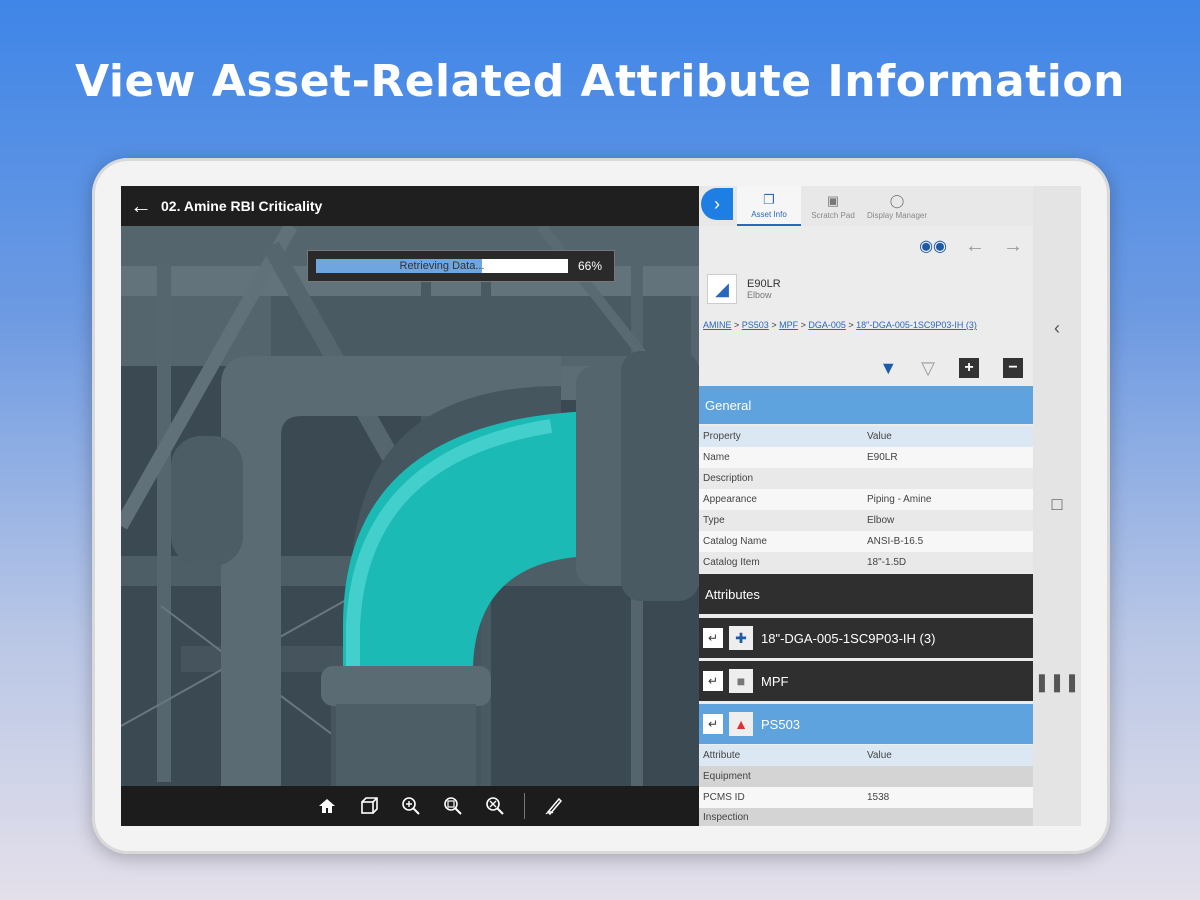  What do you see at coordinates (495, 806) in the screenshot?
I see `zoom-selection-icon` at bounding box center [495, 806].